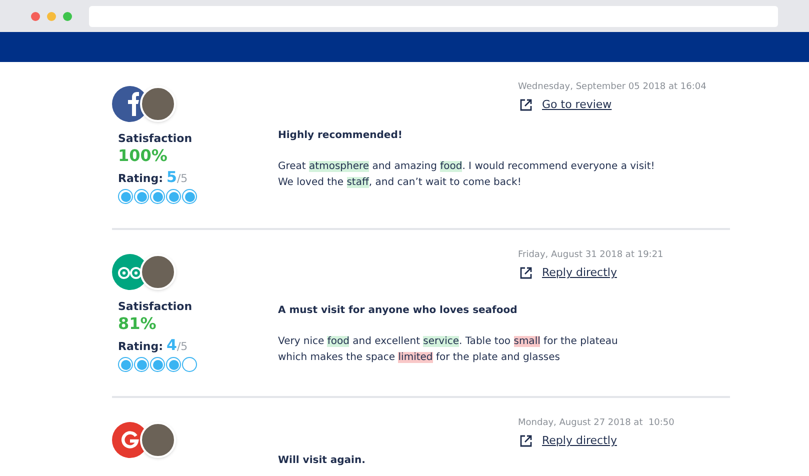 The image size is (809, 476). I want to click on review-title: Will visit again., so click(322, 461).